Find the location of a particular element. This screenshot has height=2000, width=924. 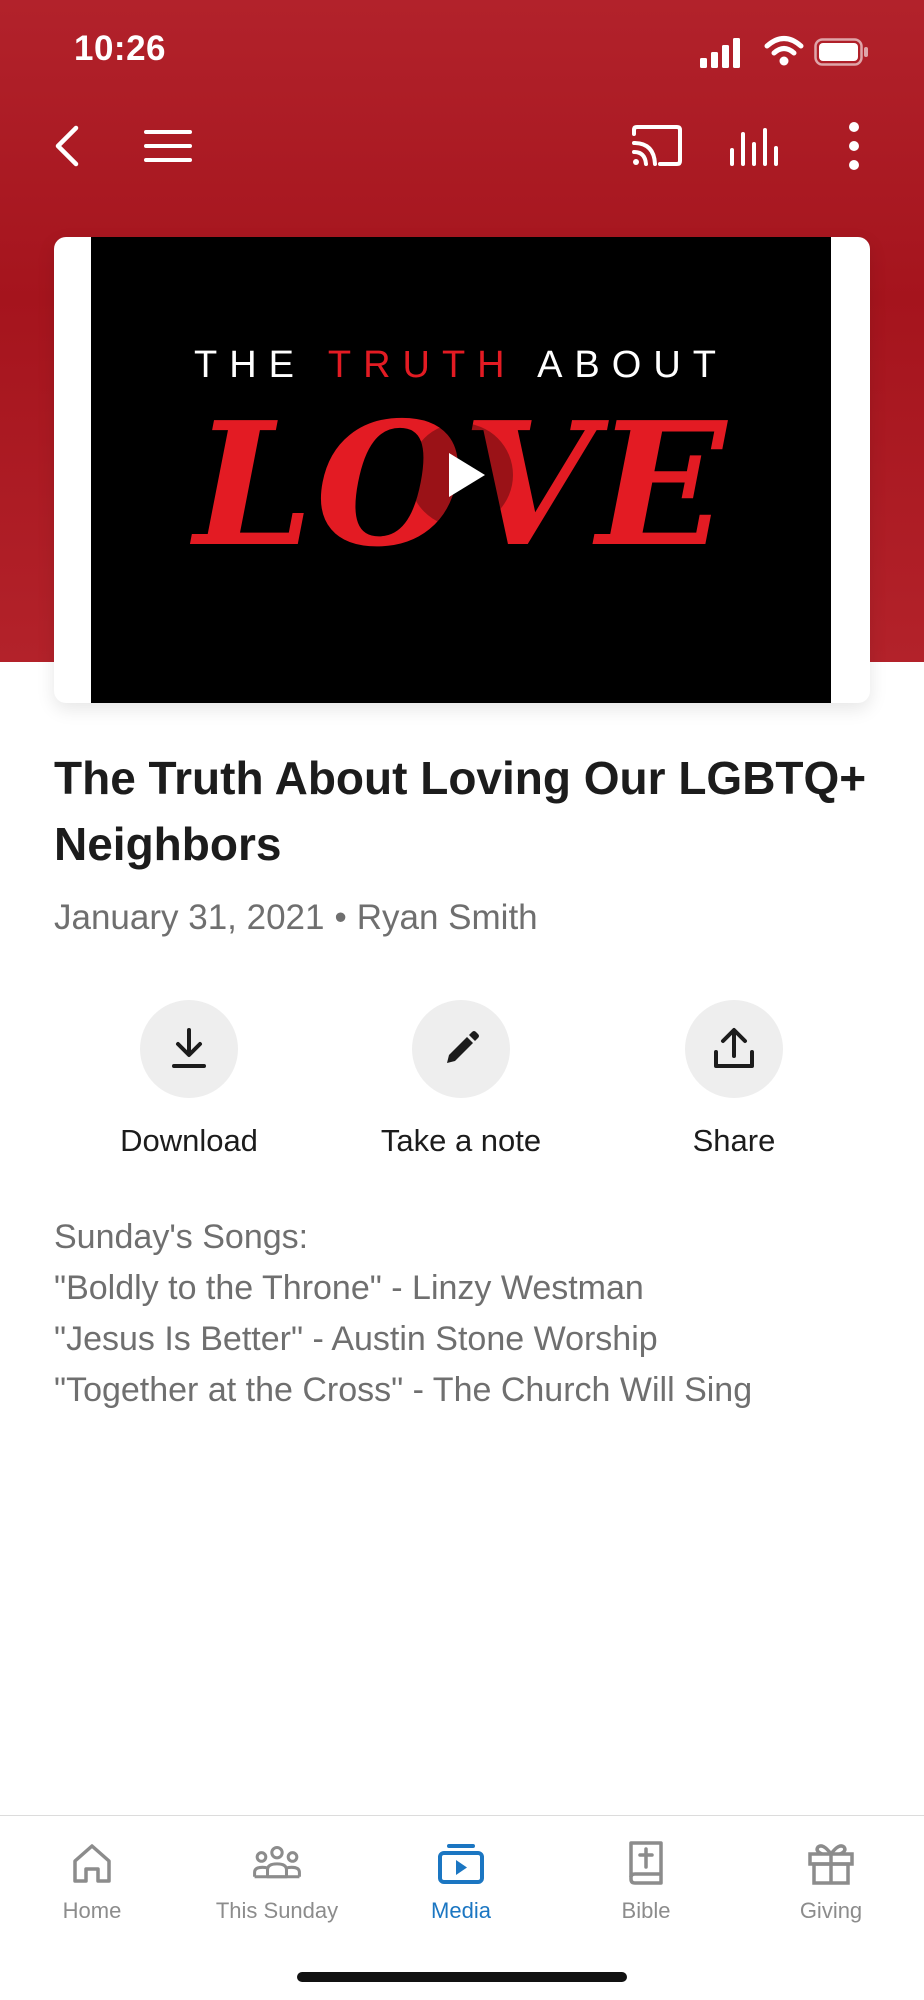

sermon-date: January 31, 2021 is located at coordinates (189, 917).